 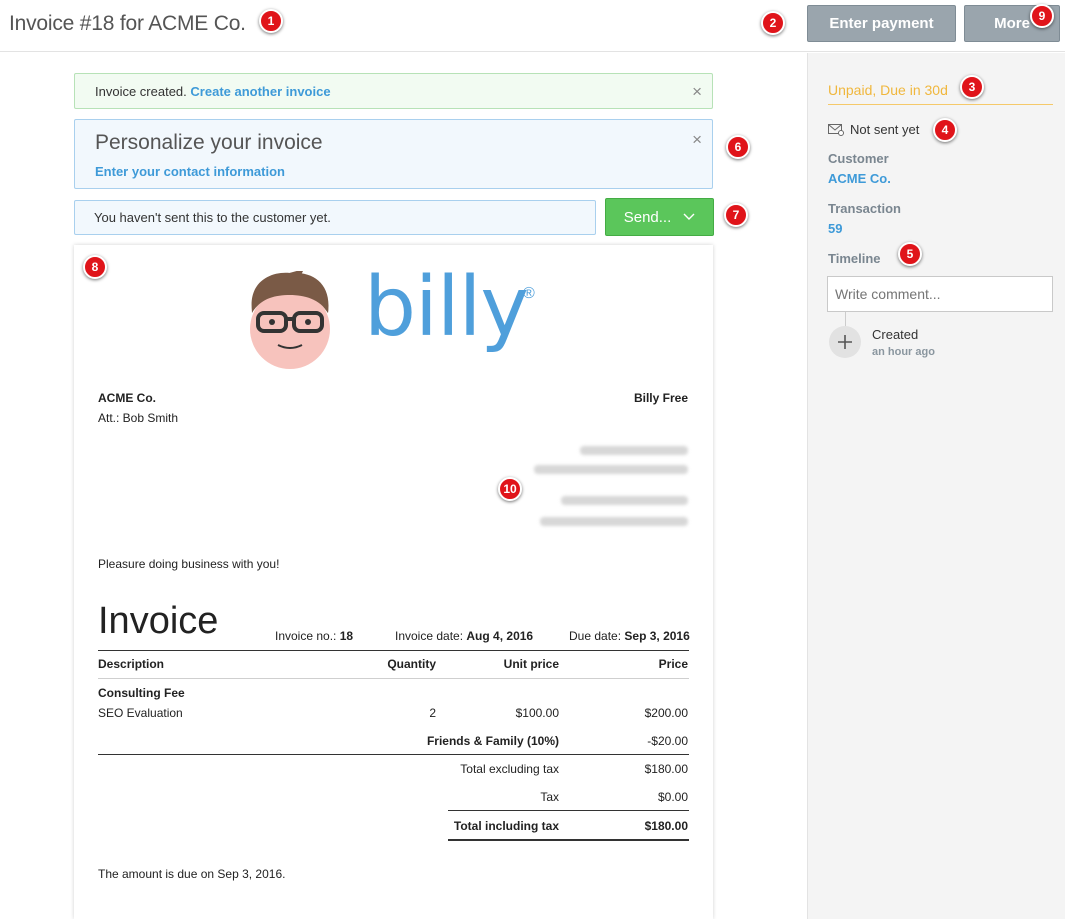 What do you see at coordinates (158, 621) in the screenshot?
I see `invoice-heading: Invoice` at bounding box center [158, 621].